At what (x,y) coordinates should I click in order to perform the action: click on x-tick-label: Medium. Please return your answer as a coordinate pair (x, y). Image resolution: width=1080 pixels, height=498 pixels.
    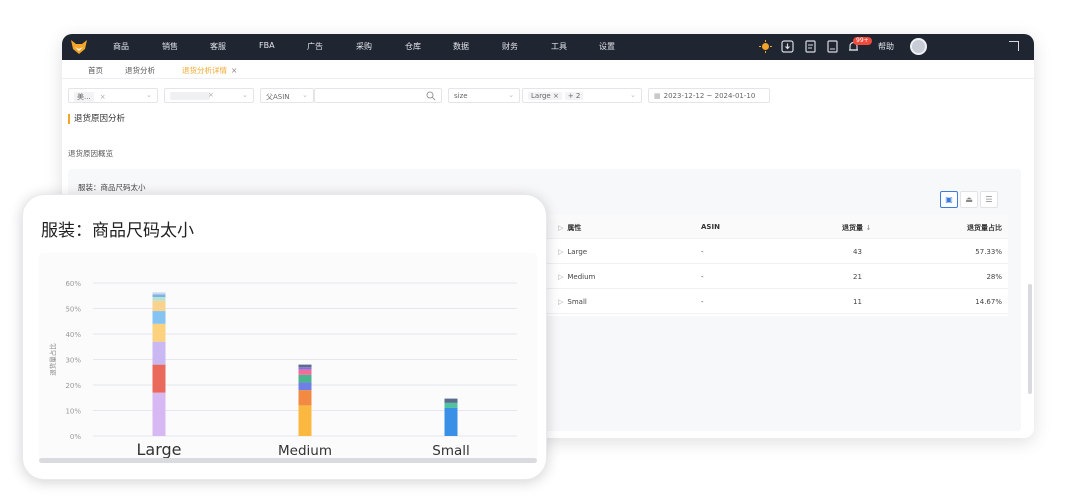
    Looking at the image, I should click on (305, 451).